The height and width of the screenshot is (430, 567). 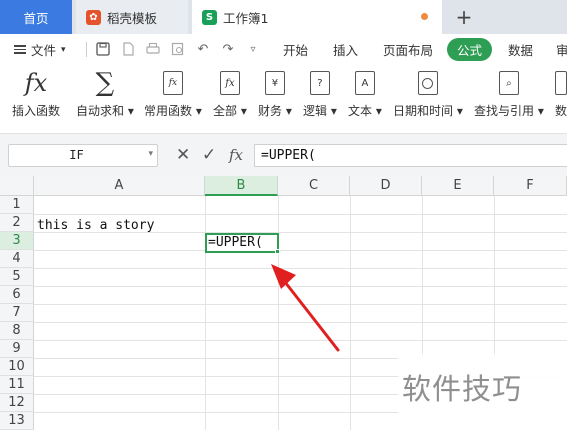 What do you see at coordinates (17, 259) in the screenshot?
I see `row-header: 4` at bounding box center [17, 259].